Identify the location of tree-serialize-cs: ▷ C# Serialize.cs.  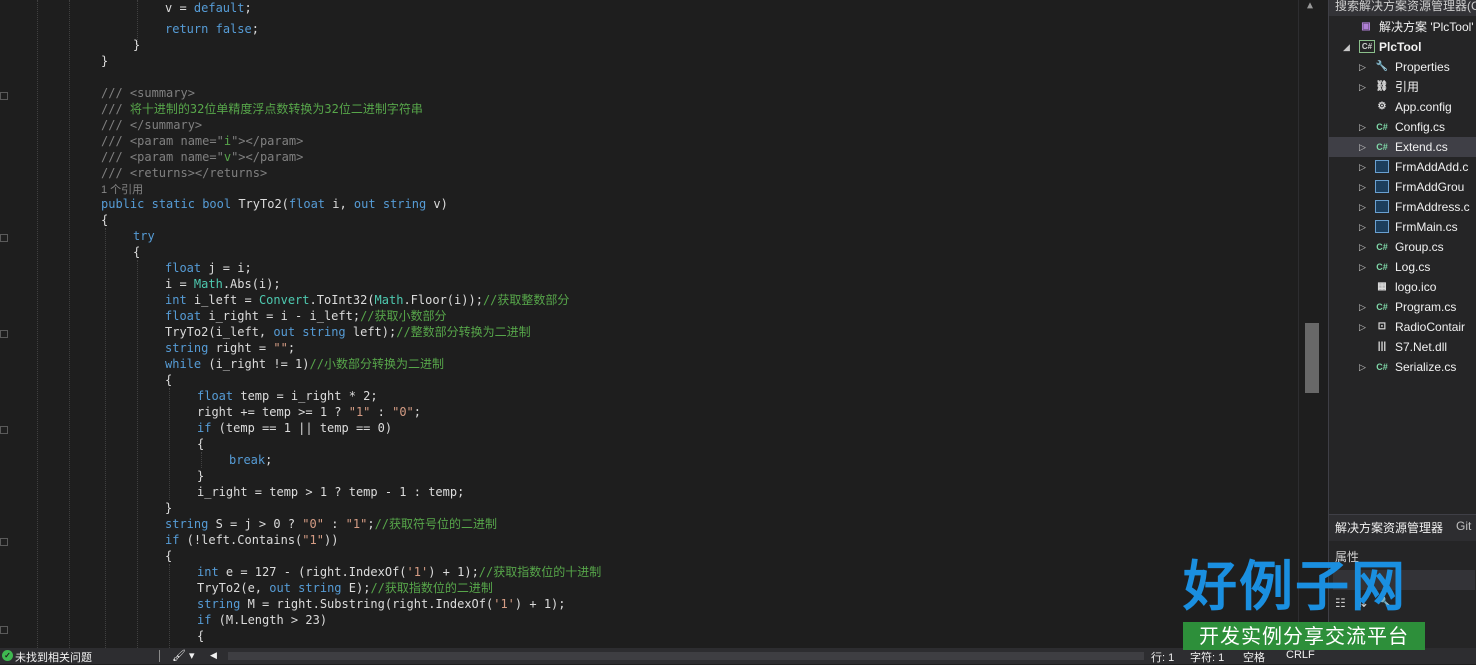
(1402, 367).